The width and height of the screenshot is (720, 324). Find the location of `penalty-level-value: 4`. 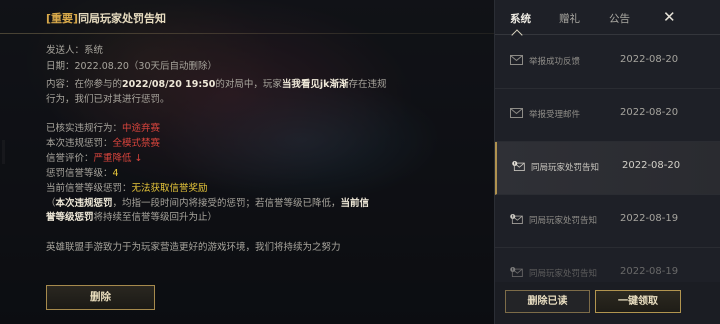

penalty-level-value: 4 is located at coordinates (115, 173).